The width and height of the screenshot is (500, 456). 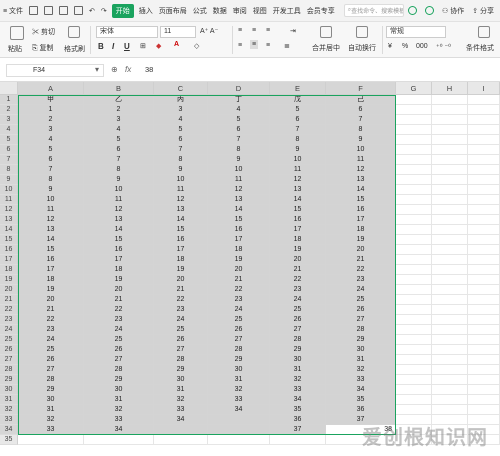 I want to click on cell-c29: 30, so click(x=181, y=380).